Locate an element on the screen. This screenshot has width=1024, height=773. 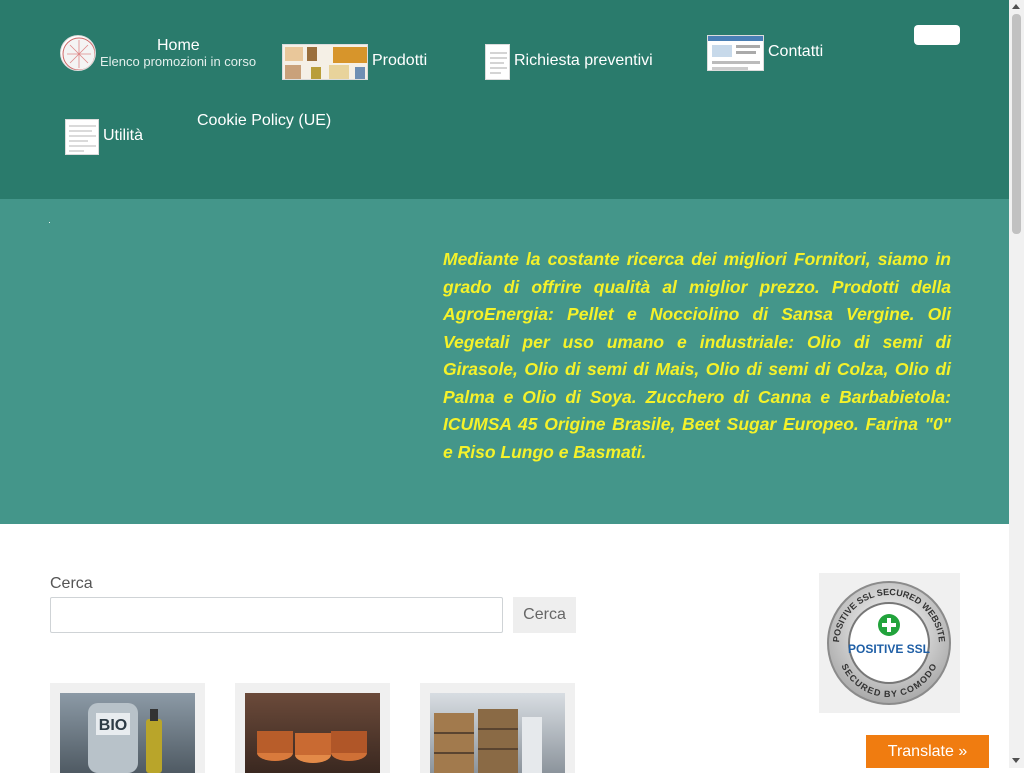
preventivi-thumbnail is located at coordinates (497, 62).